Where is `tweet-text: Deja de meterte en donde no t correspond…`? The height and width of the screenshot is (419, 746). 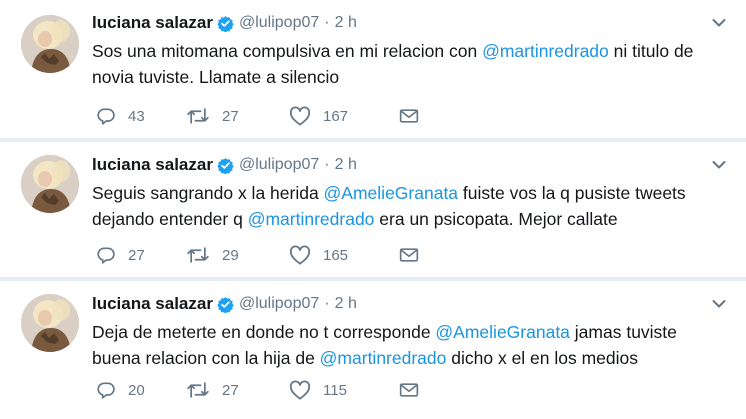 tweet-text: Deja de meterte en donde no t correspond… is located at coordinates (407, 345).